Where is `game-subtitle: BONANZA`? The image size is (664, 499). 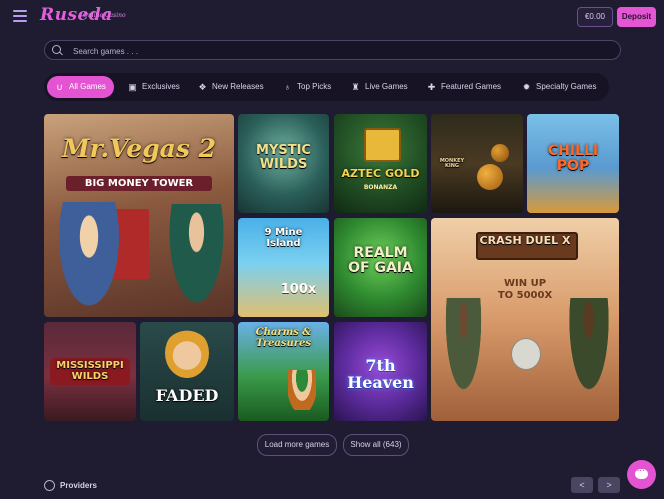 game-subtitle: BONANZA is located at coordinates (380, 187).